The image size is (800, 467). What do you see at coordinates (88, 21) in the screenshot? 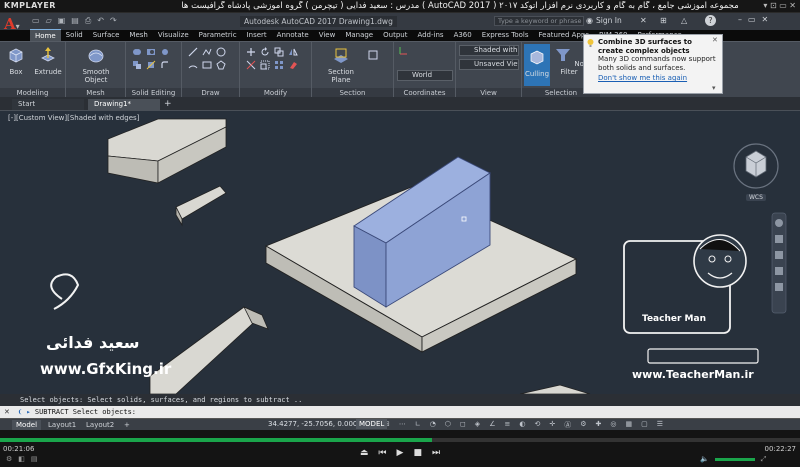
I see `print-icon: ⎙` at bounding box center [88, 21].